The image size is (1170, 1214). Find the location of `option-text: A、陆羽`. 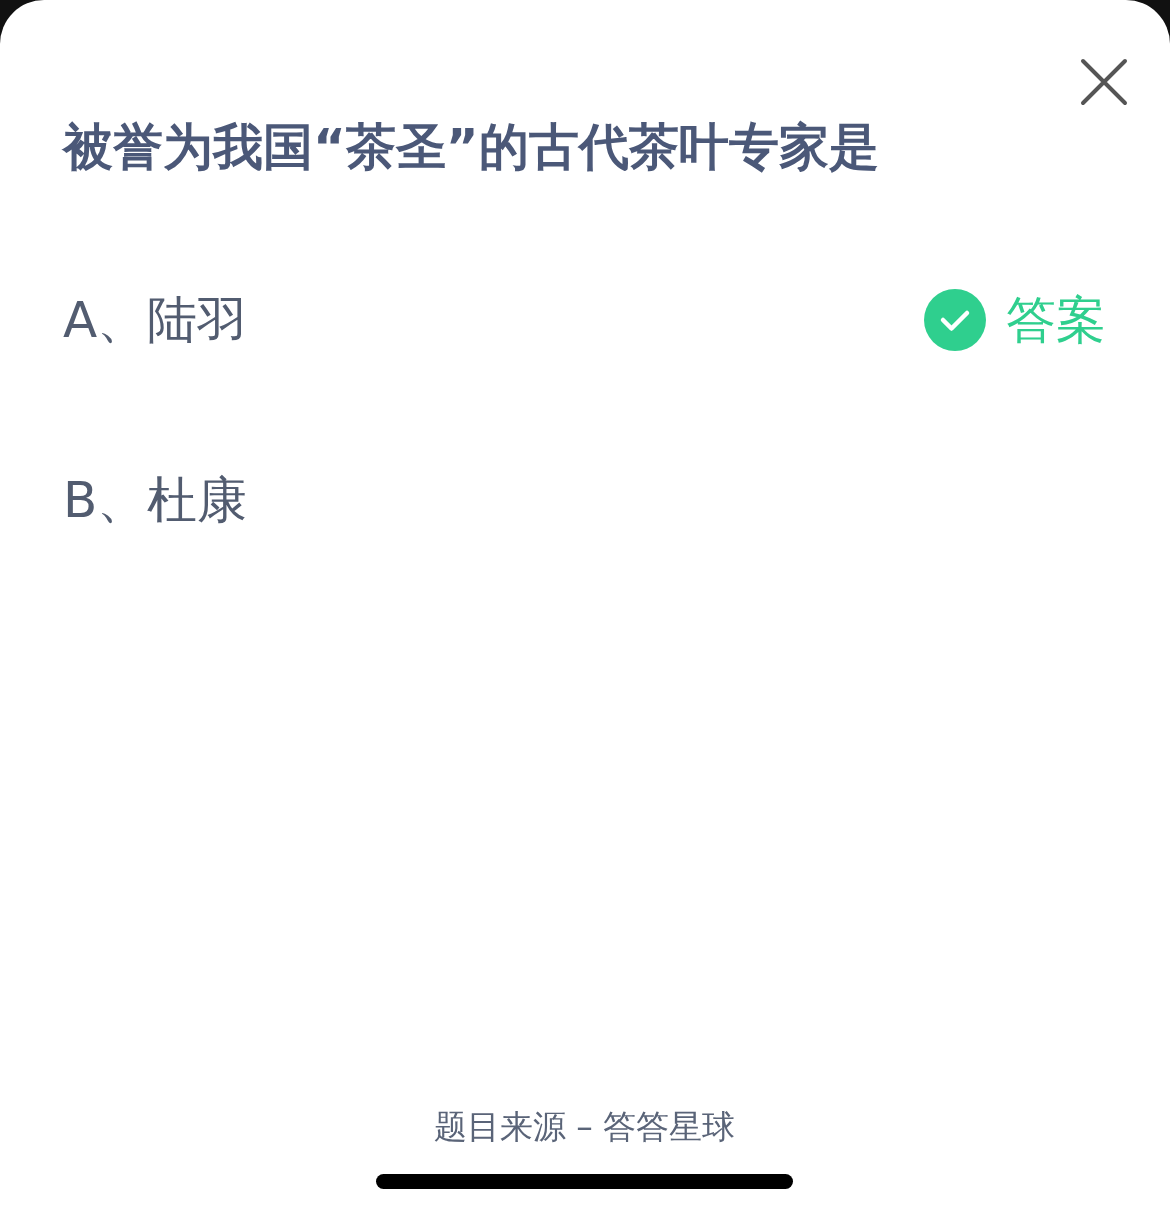

option-text: A、陆羽 is located at coordinates (155, 320).